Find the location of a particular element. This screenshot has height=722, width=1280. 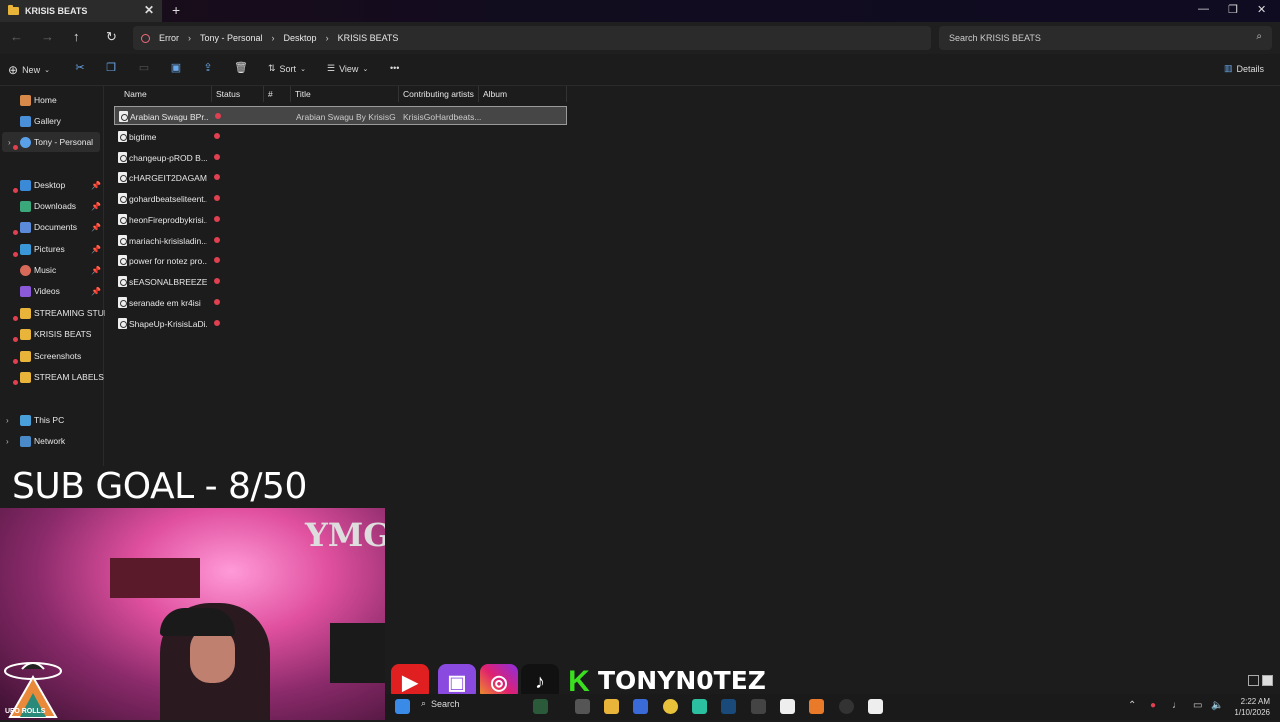

sidebar-item-home: Home is located at coordinates (52, 100).